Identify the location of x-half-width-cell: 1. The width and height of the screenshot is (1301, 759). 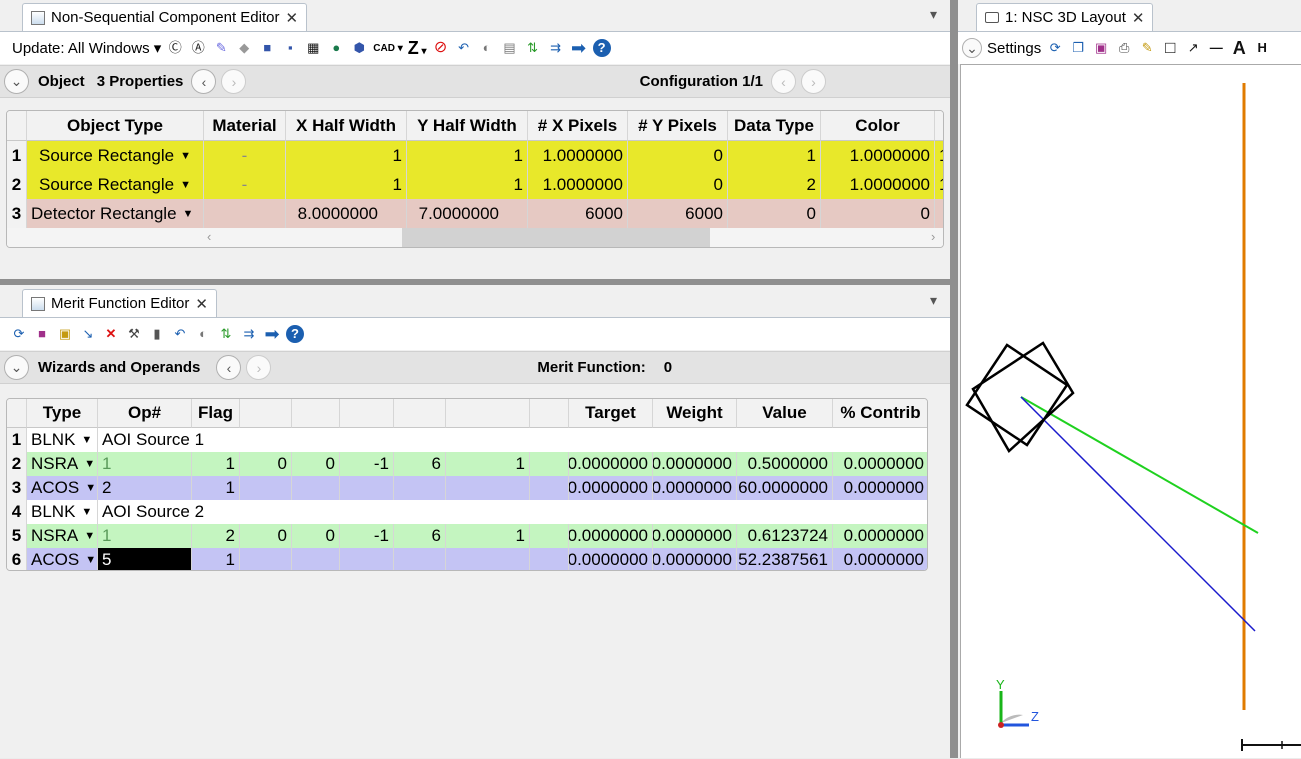
(346, 155).